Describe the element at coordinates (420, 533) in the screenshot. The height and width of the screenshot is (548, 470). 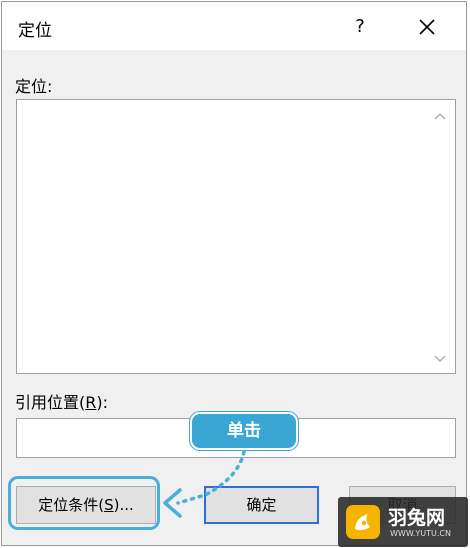
I see `watermark-url: WWW.YUTU.CN` at that location.